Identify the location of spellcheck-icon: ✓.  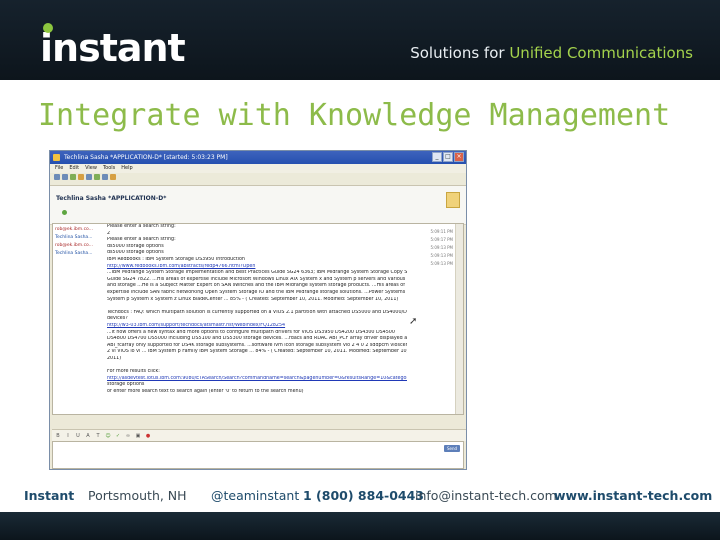
(118, 436).